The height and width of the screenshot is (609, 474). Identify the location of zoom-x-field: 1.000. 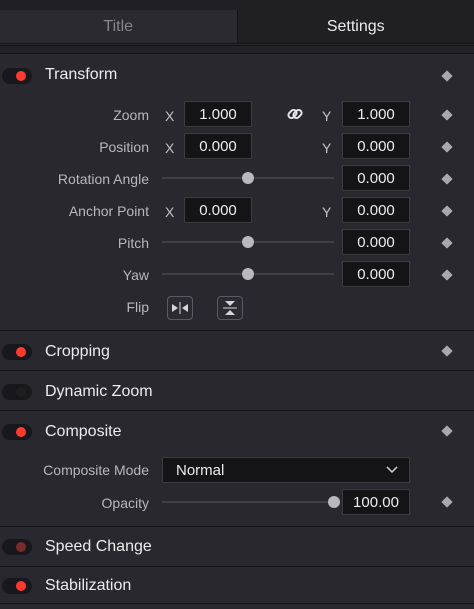
(218, 114).